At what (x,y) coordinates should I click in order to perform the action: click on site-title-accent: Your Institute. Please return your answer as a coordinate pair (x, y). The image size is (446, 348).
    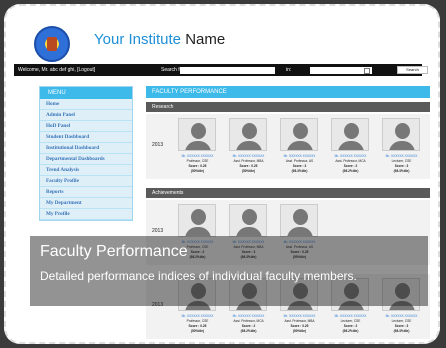
    Looking at the image, I should click on (138, 39).